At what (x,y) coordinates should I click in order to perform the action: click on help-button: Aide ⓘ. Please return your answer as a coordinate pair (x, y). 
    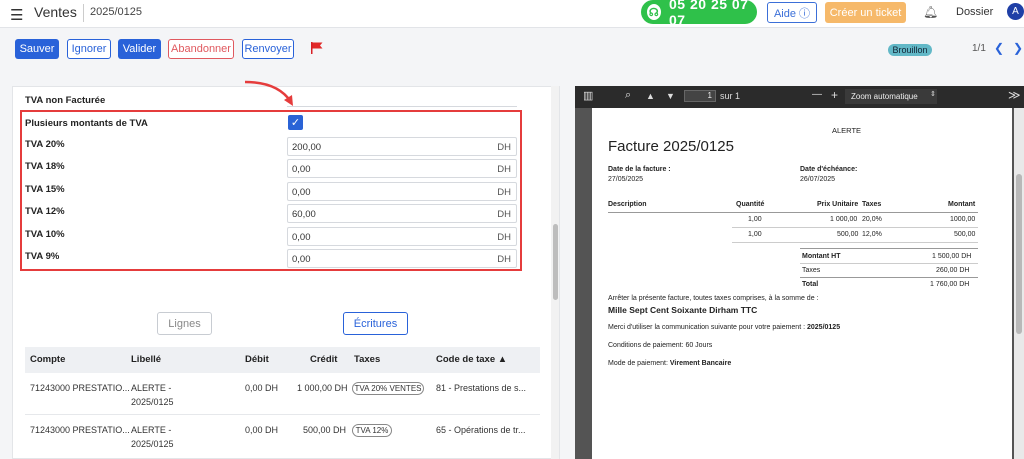
    Looking at the image, I should click on (792, 12).